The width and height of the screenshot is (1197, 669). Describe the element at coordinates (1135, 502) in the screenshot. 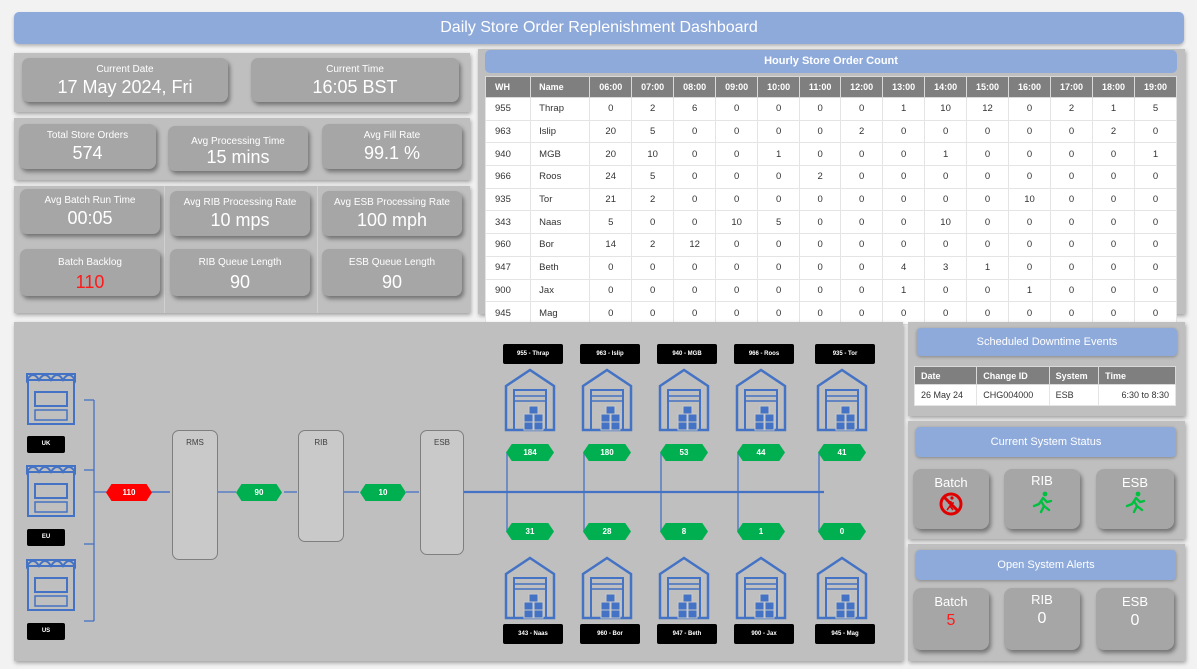

I see `running-person-icon` at that location.